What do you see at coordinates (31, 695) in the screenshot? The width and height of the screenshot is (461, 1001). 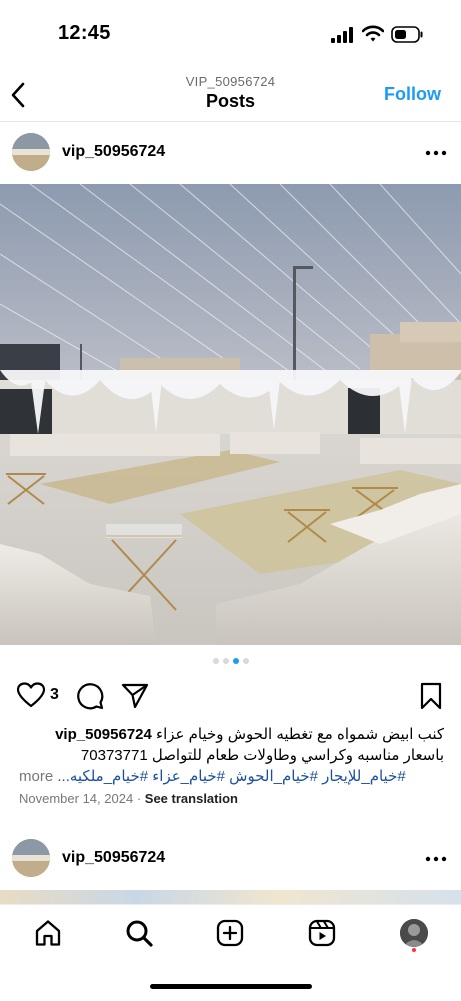 I see `heart-icon` at bounding box center [31, 695].